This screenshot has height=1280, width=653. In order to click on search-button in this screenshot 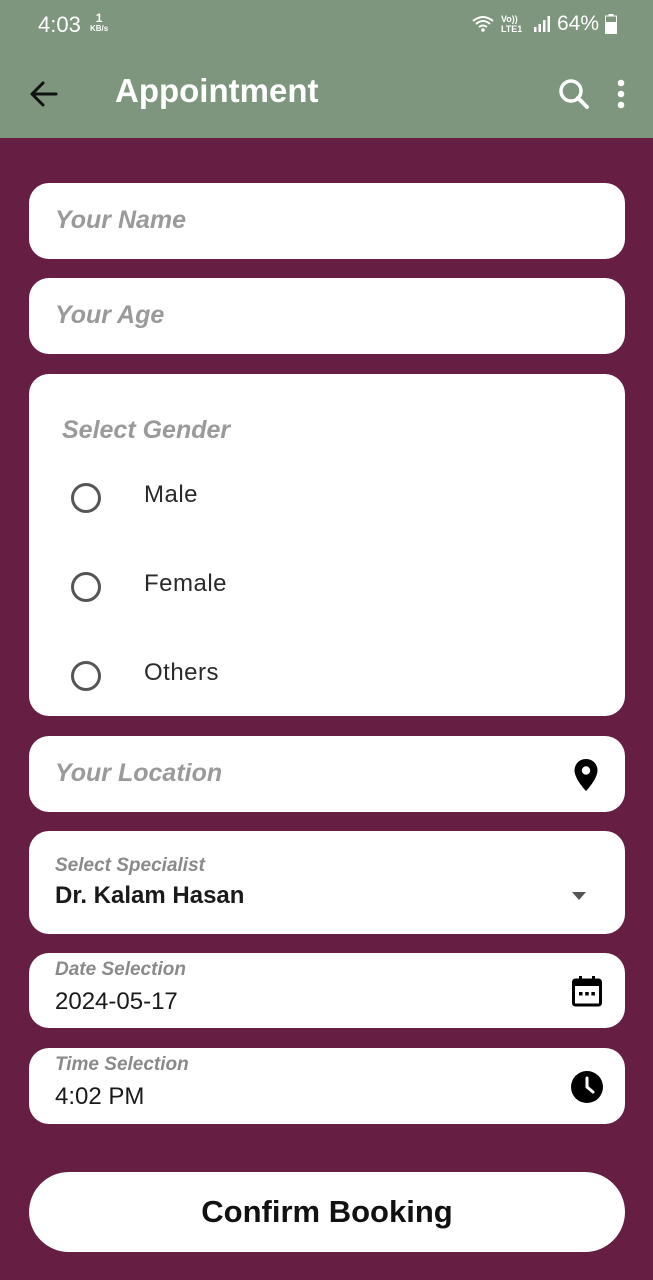, I will do `click(574, 94)`.